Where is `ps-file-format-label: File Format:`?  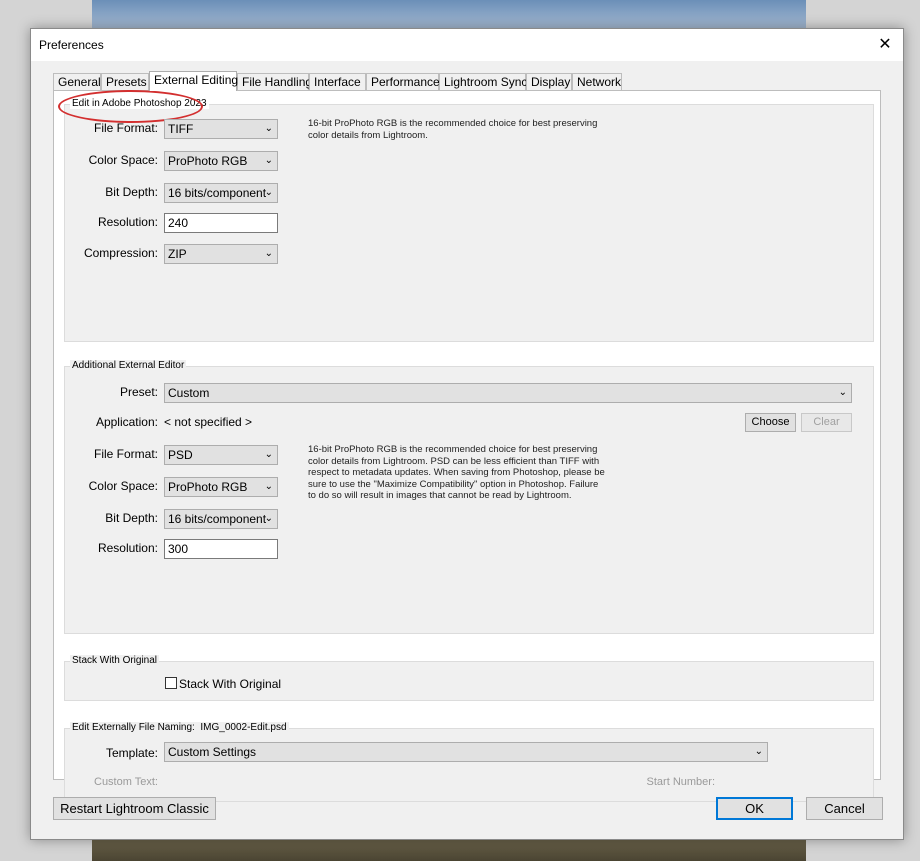
ps-file-format-label: File Format: is located at coordinates (125, 128).